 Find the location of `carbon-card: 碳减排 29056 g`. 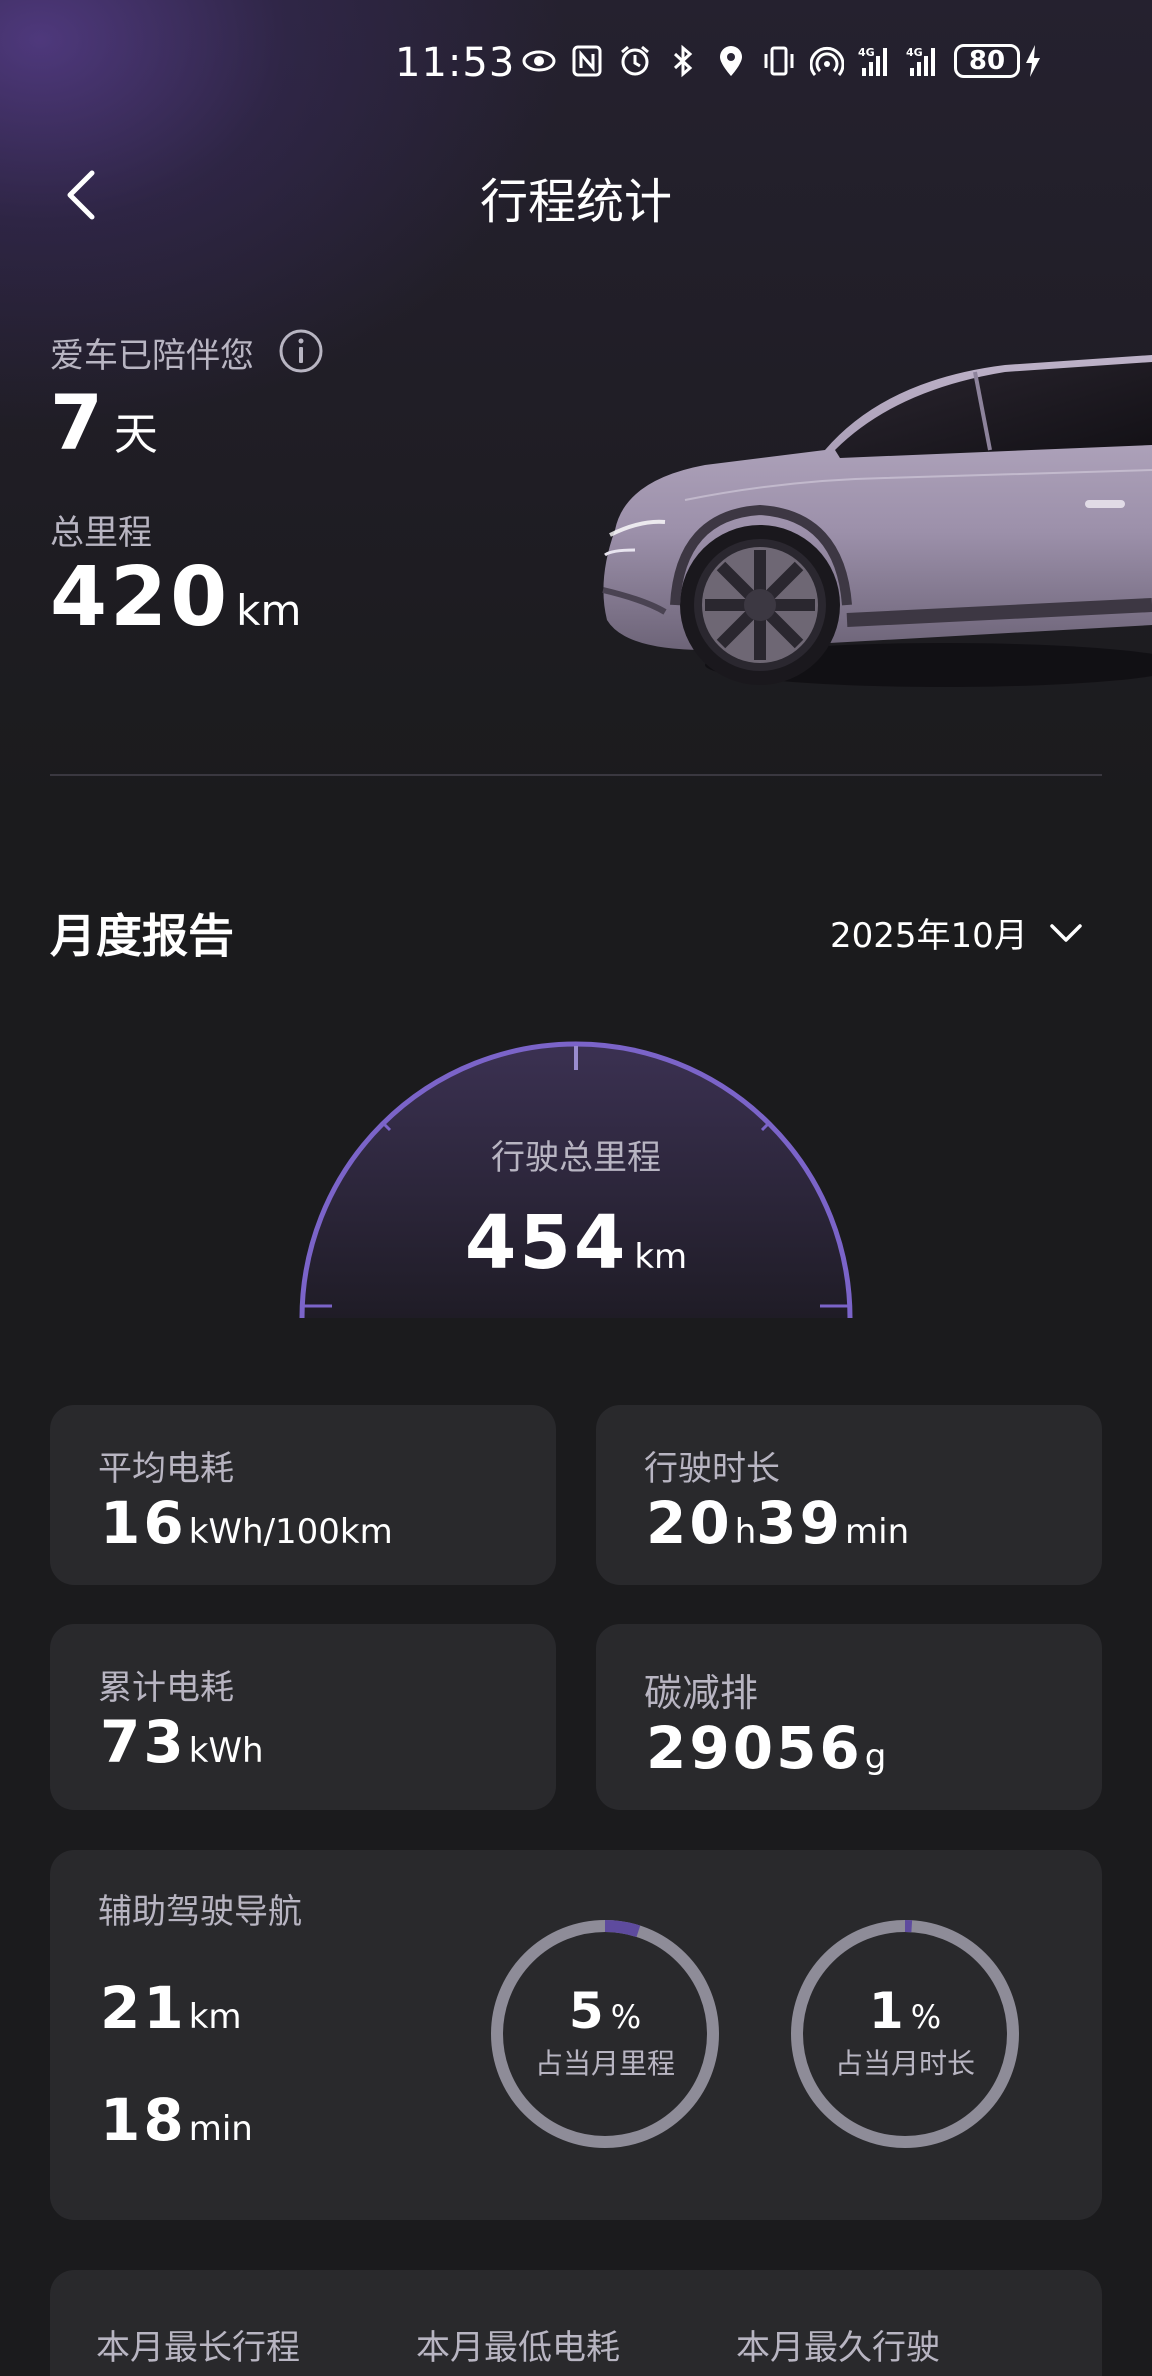

carbon-card: 碳减排 29056 g is located at coordinates (849, 1717).